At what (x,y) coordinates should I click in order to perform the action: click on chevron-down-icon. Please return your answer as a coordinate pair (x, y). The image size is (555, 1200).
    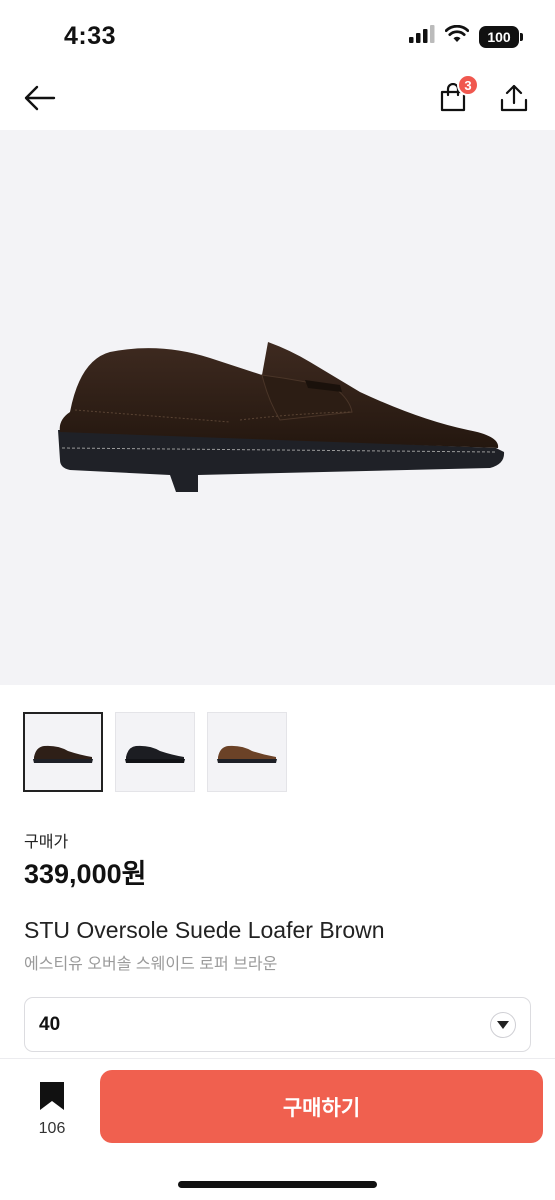
    Looking at the image, I should click on (503, 1025).